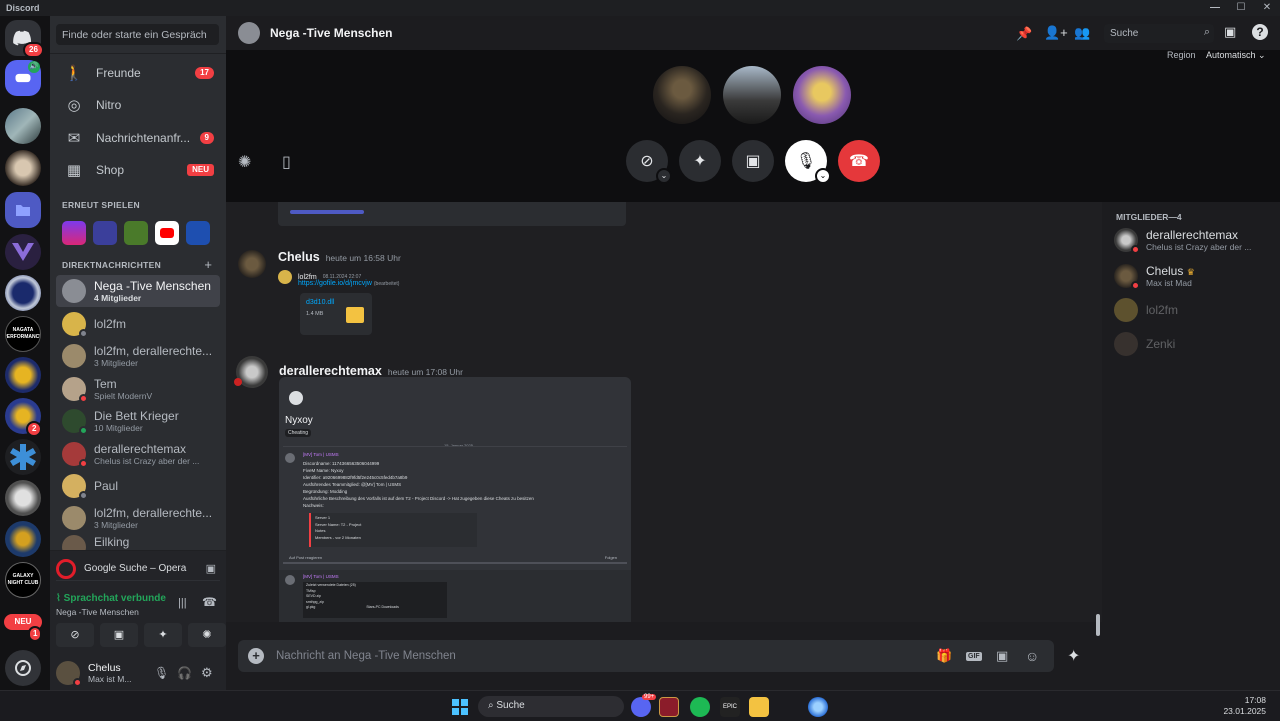 The image size is (1280, 721). Describe the element at coordinates (1194, 310) in the screenshot. I see `member-item: lol2fm` at that location.